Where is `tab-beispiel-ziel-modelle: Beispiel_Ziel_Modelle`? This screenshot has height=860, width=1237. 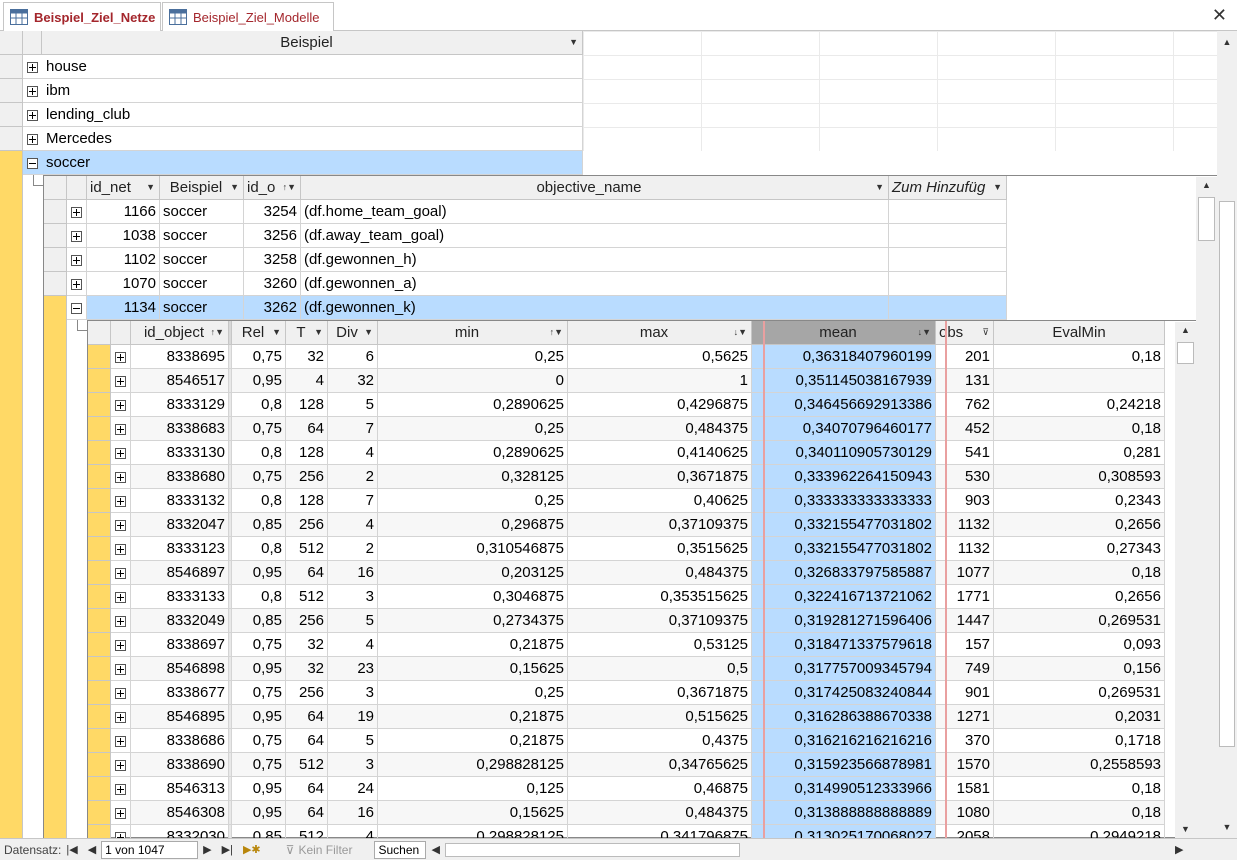 tab-beispiel-ziel-modelle: Beispiel_Ziel_Modelle is located at coordinates (248, 16).